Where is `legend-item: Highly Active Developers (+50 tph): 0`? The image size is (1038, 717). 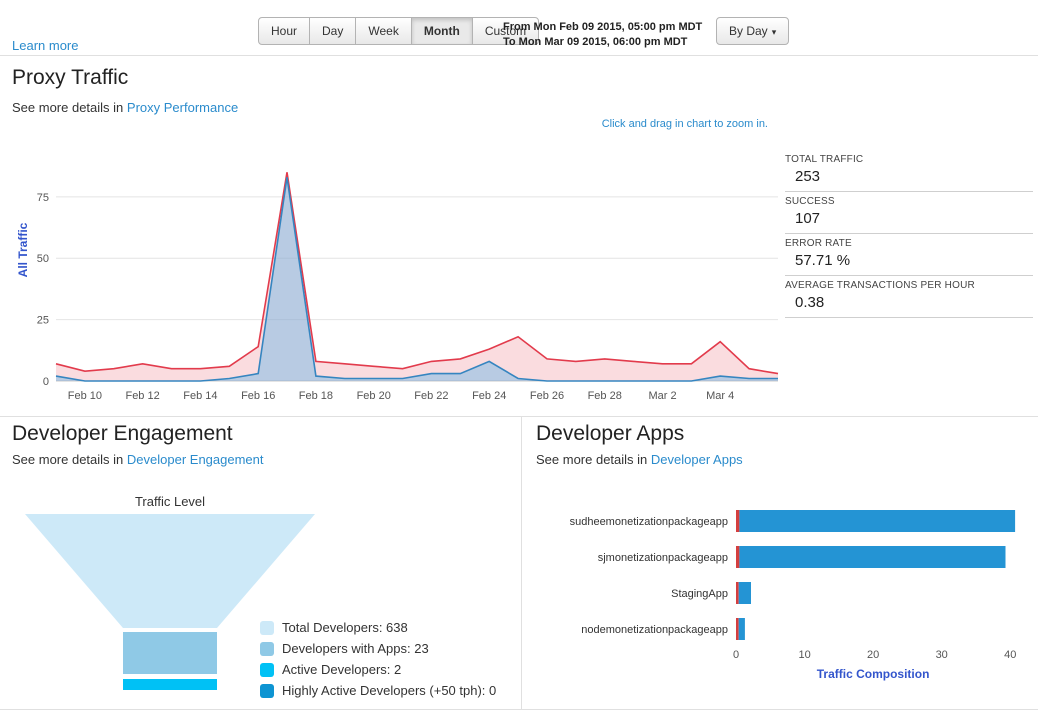
legend-item: Highly Active Developers (+50 tph): 0 is located at coordinates (378, 690).